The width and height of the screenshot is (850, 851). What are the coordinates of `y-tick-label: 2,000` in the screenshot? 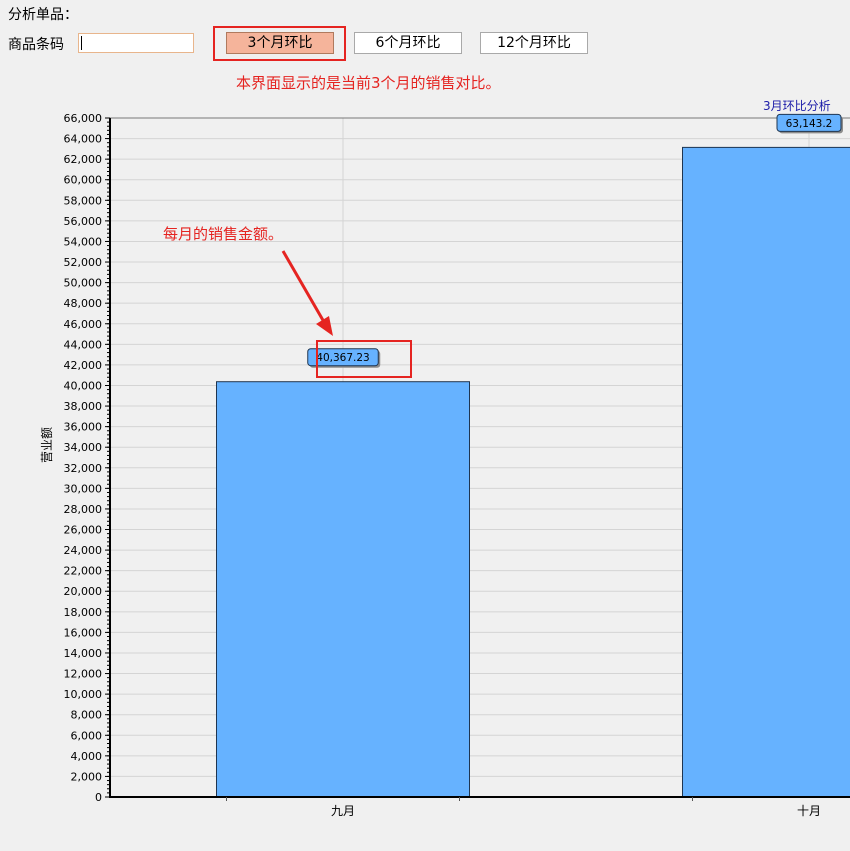 It's located at (87, 776).